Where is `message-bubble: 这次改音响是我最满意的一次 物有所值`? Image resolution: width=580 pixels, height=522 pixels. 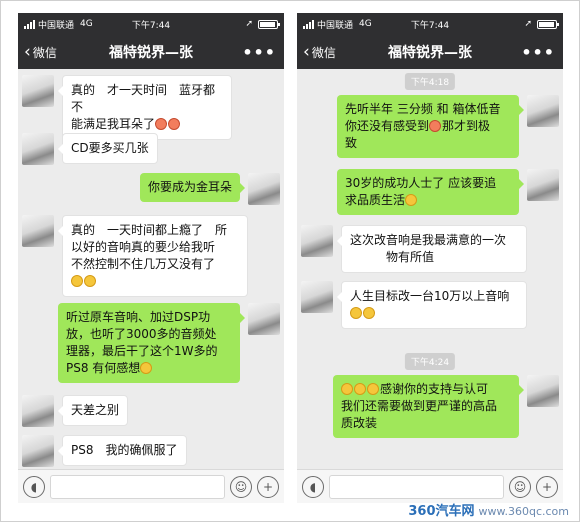
message-bubble: 这次改音响是我最满意的一次 物有所值 is located at coordinates (432, 249).